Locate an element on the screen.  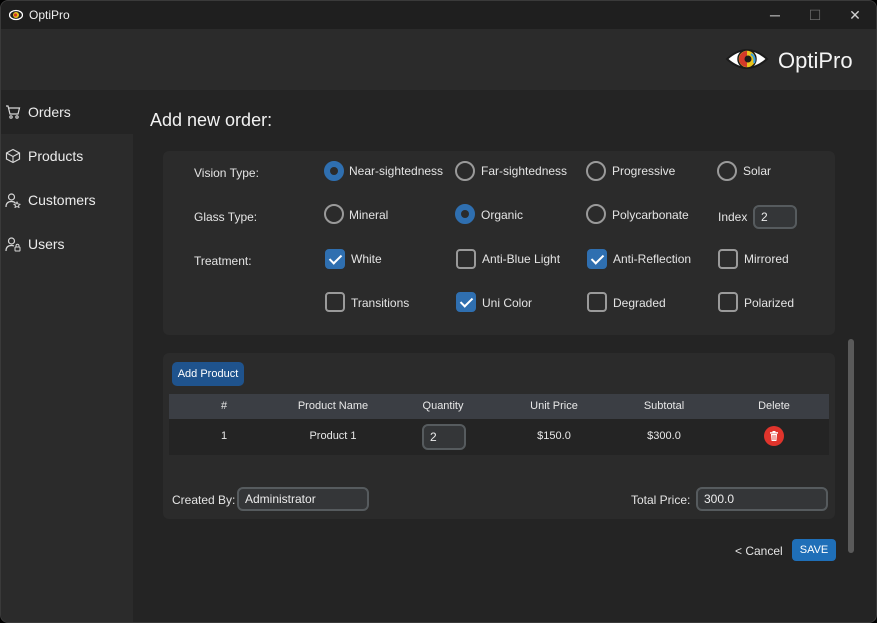
checkbox-degraded is located at coordinates (597, 302).